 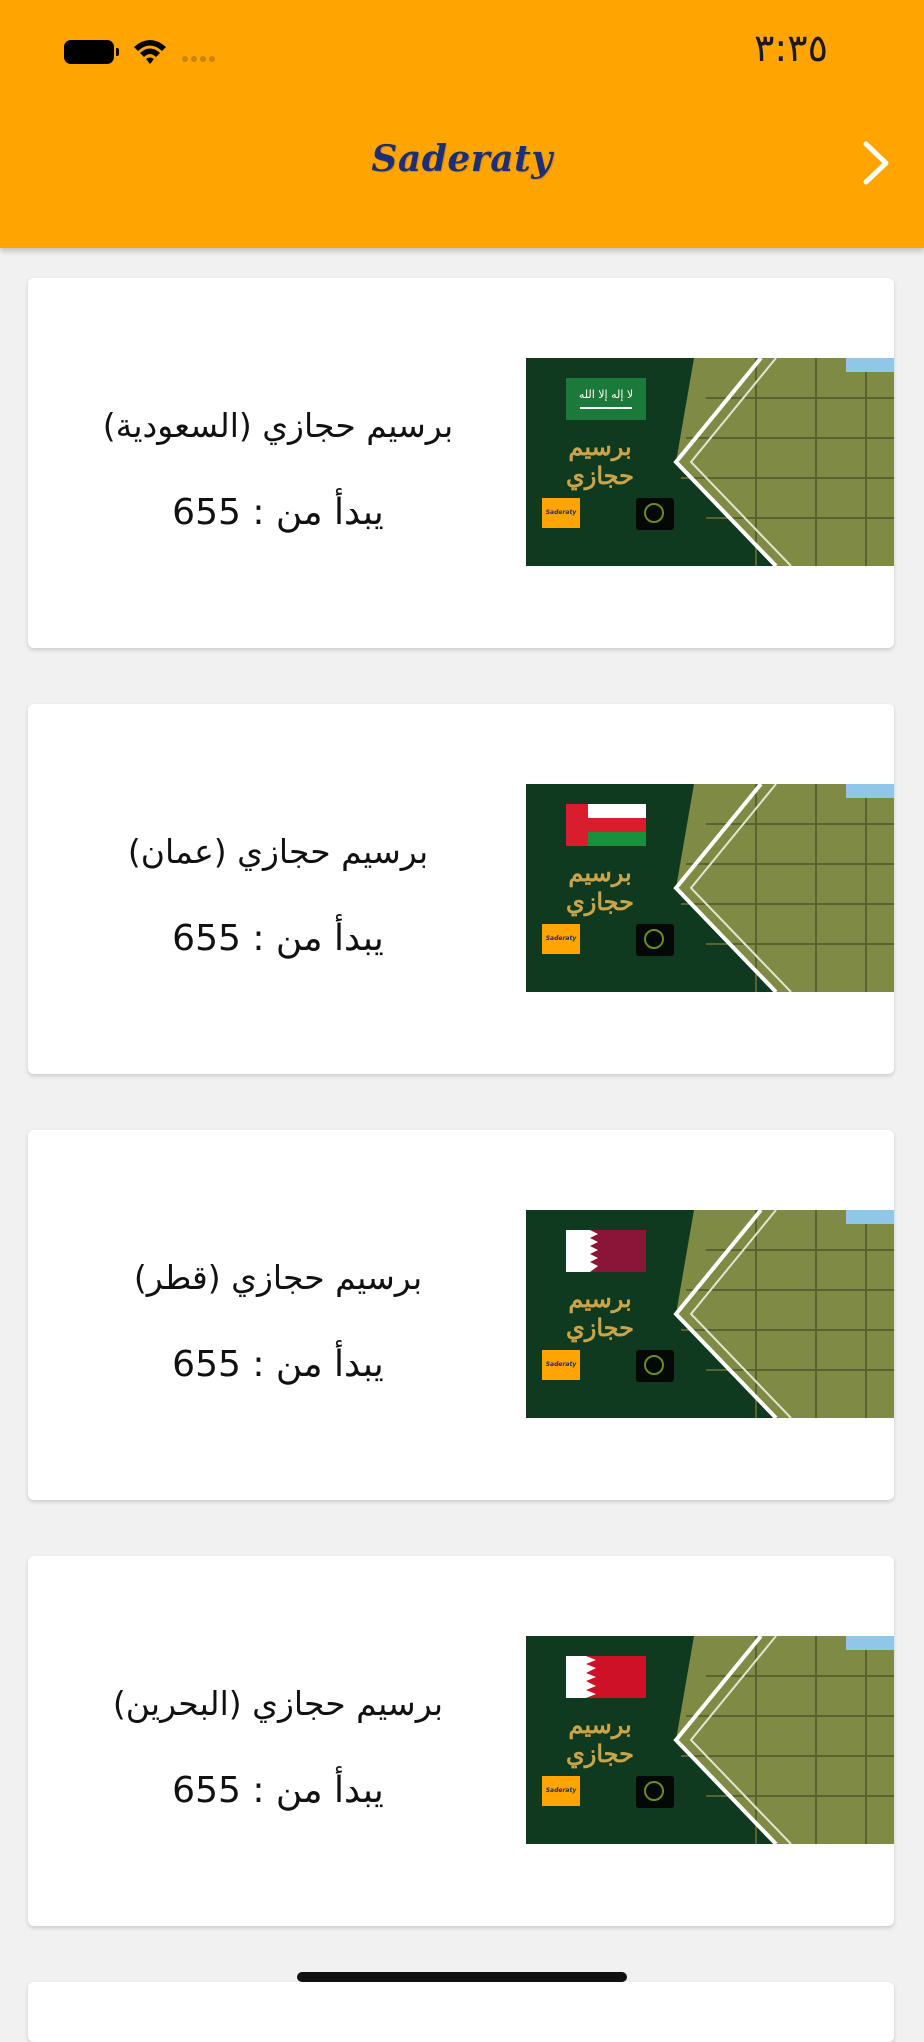 What do you see at coordinates (462, 1977) in the screenshot?
I see `home-indicator` at bounding box center [462, 1977].